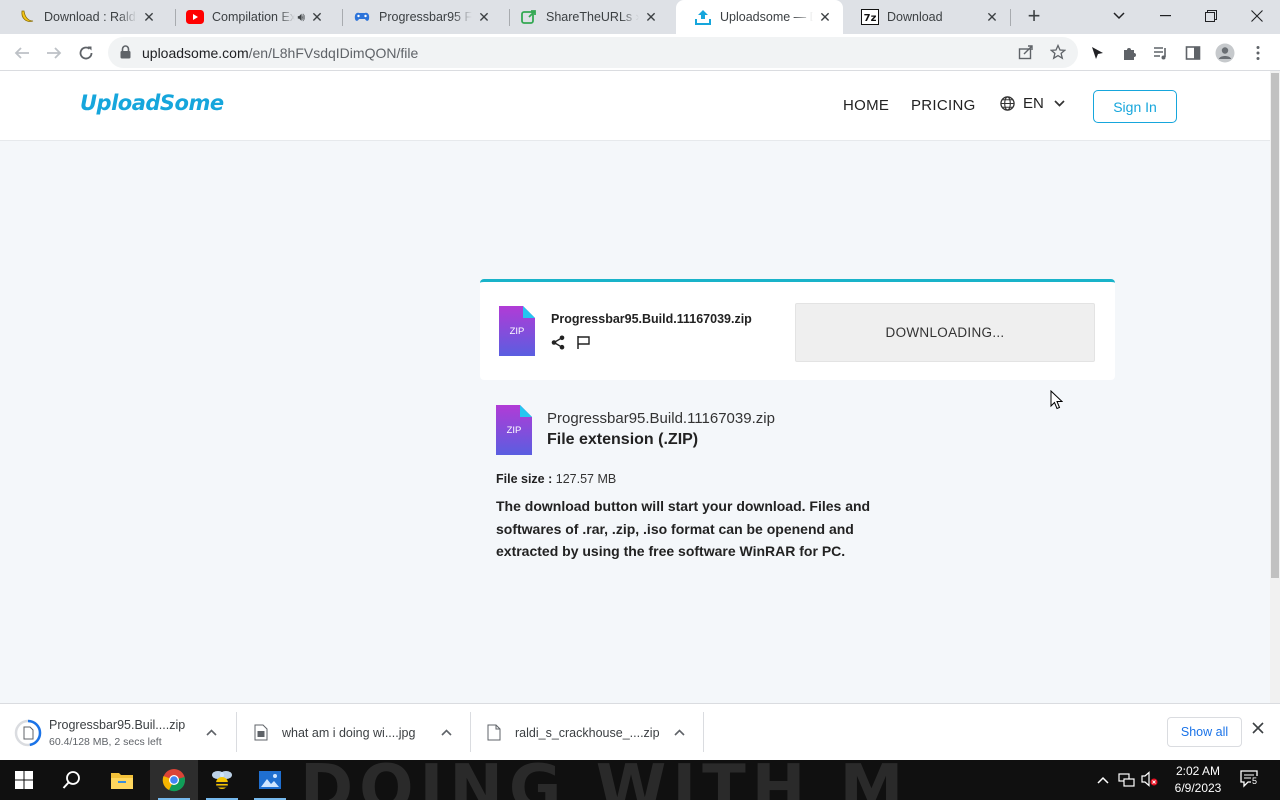  What do you see at coordinates (27, 17) in the screenshot?
I see `banana-icon` at bounding box center [27, 17].